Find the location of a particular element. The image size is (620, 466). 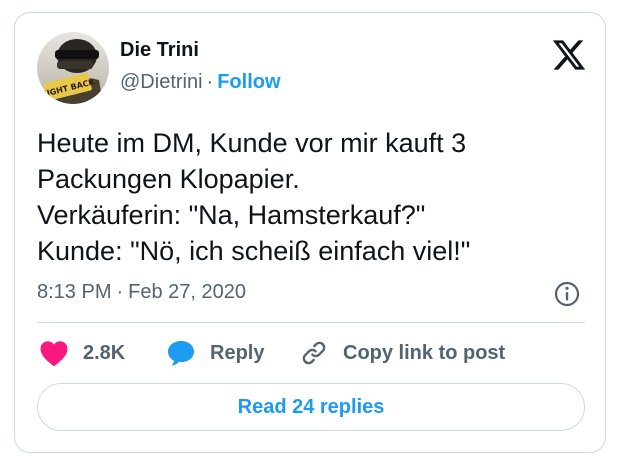

like-count: 2.8K is located at coordinates (104, 352).